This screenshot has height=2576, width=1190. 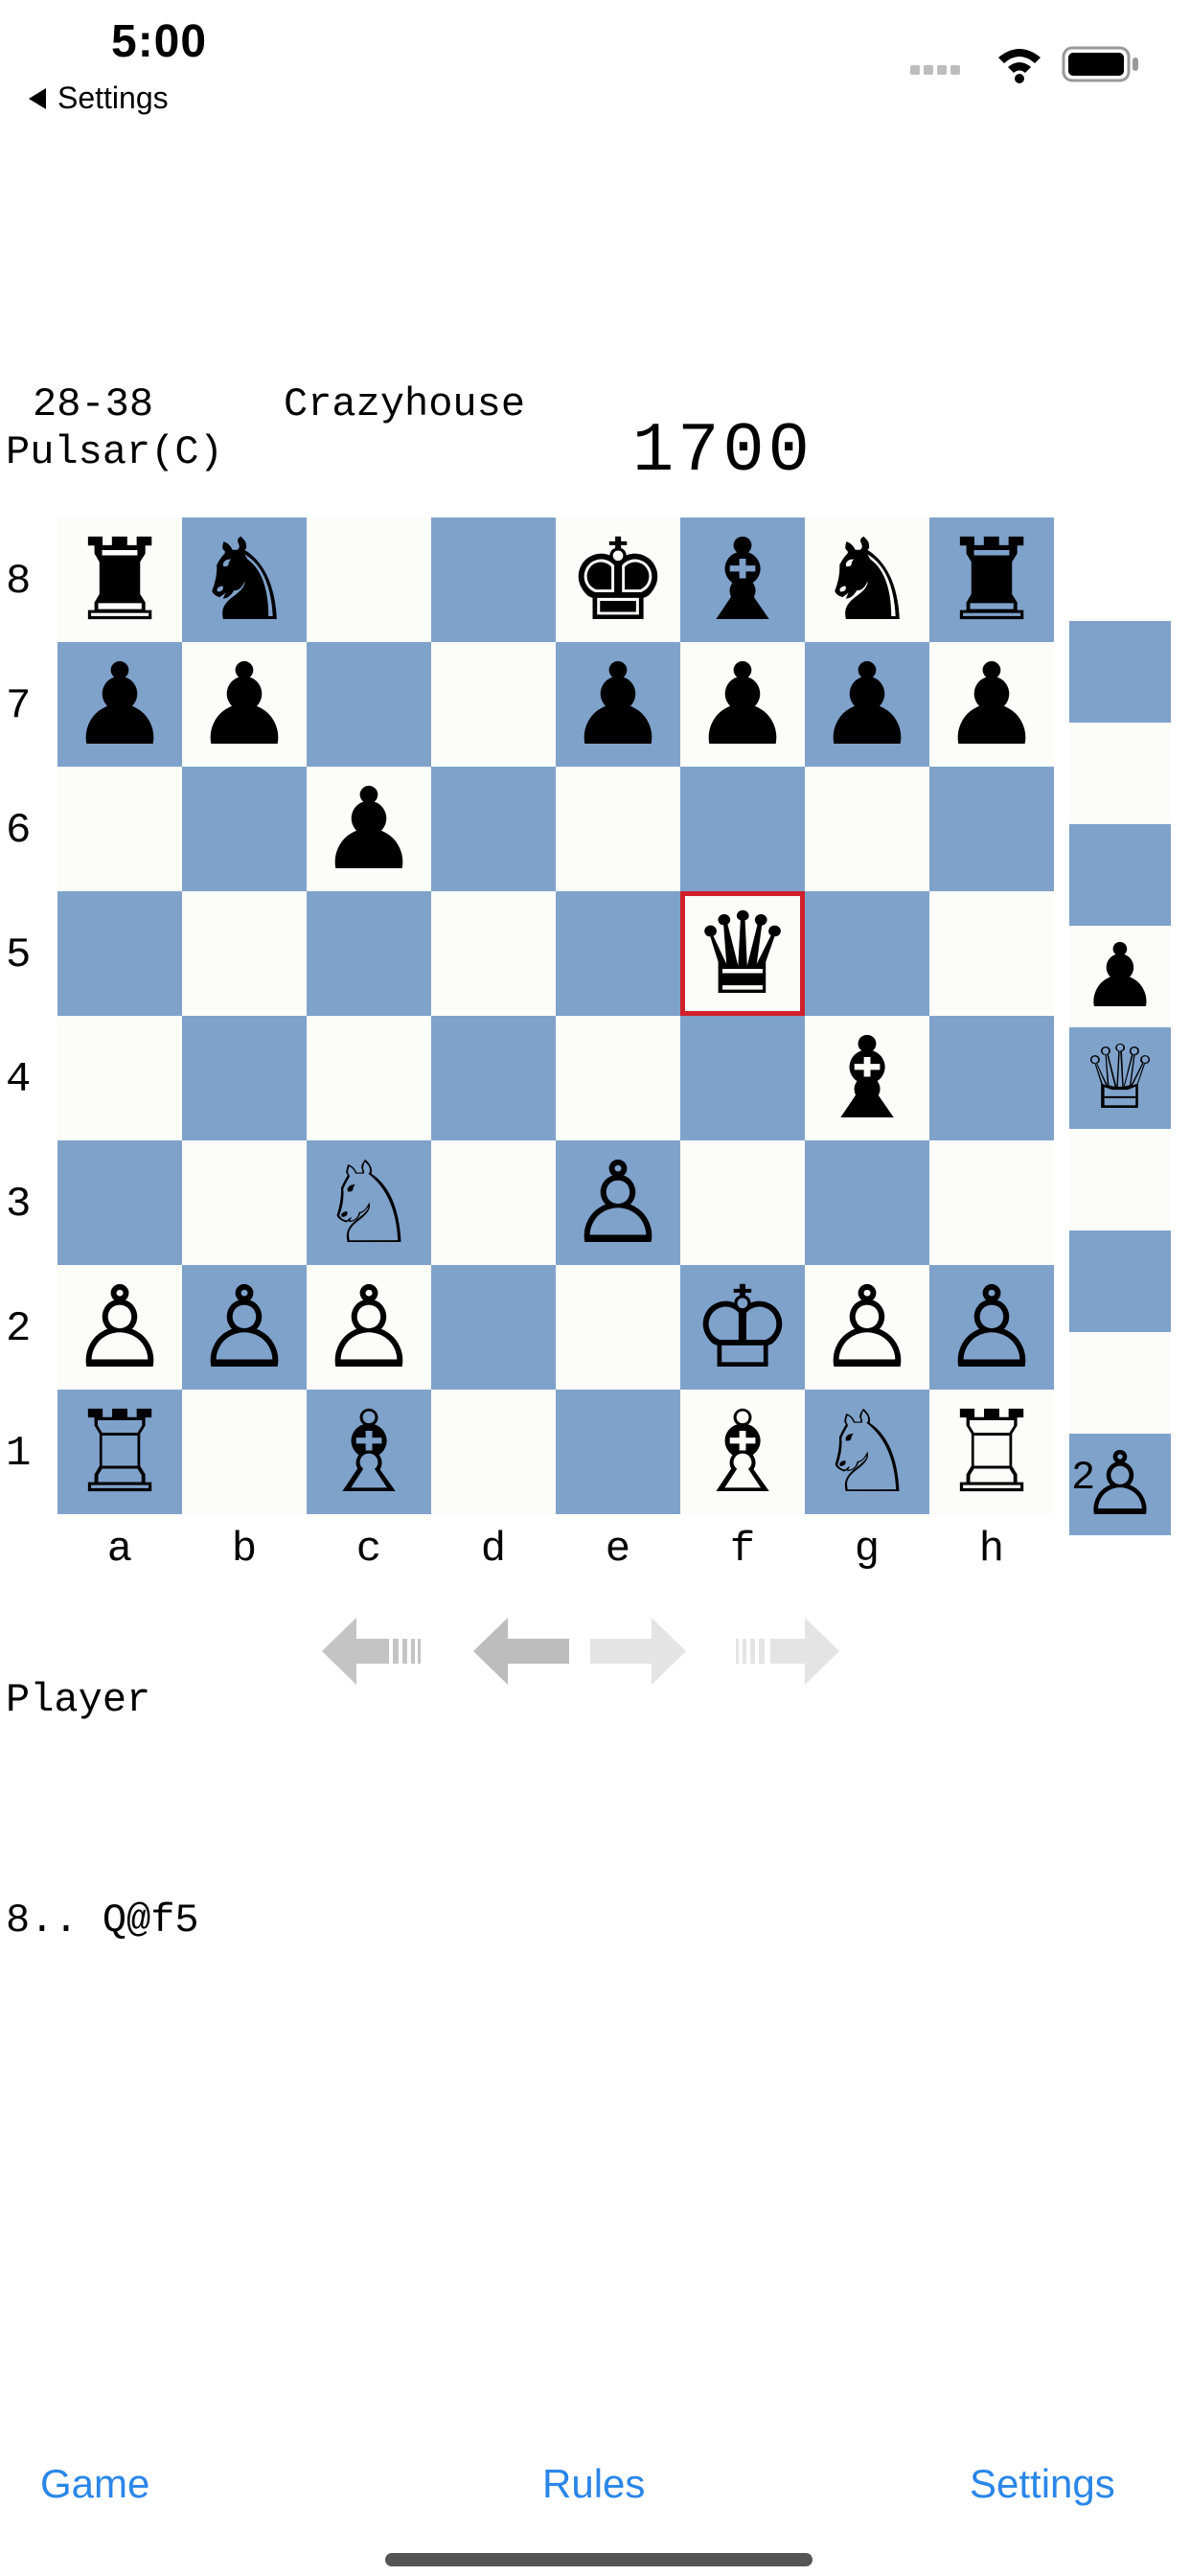 I want to click on black-queen-piece: ♛, so click(x=743, y=953).